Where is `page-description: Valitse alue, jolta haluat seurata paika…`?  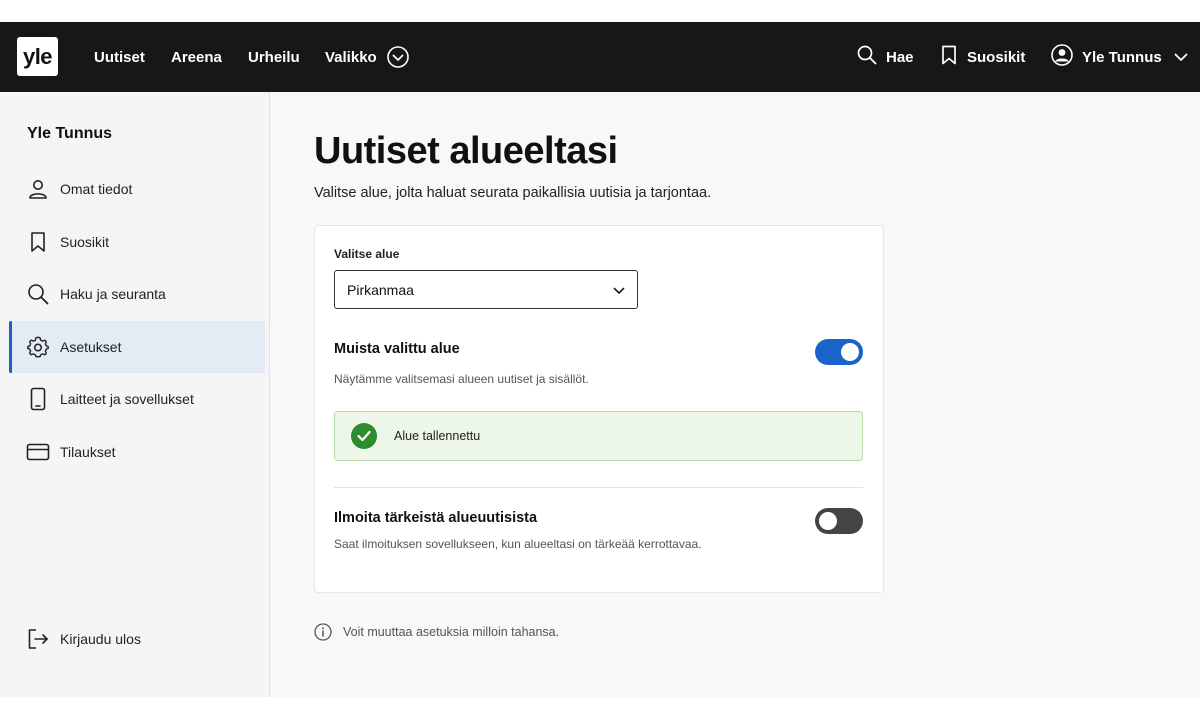 page-description: Valitse alue, jolta haluat seurata paika… is located at coordinates (513, 193).